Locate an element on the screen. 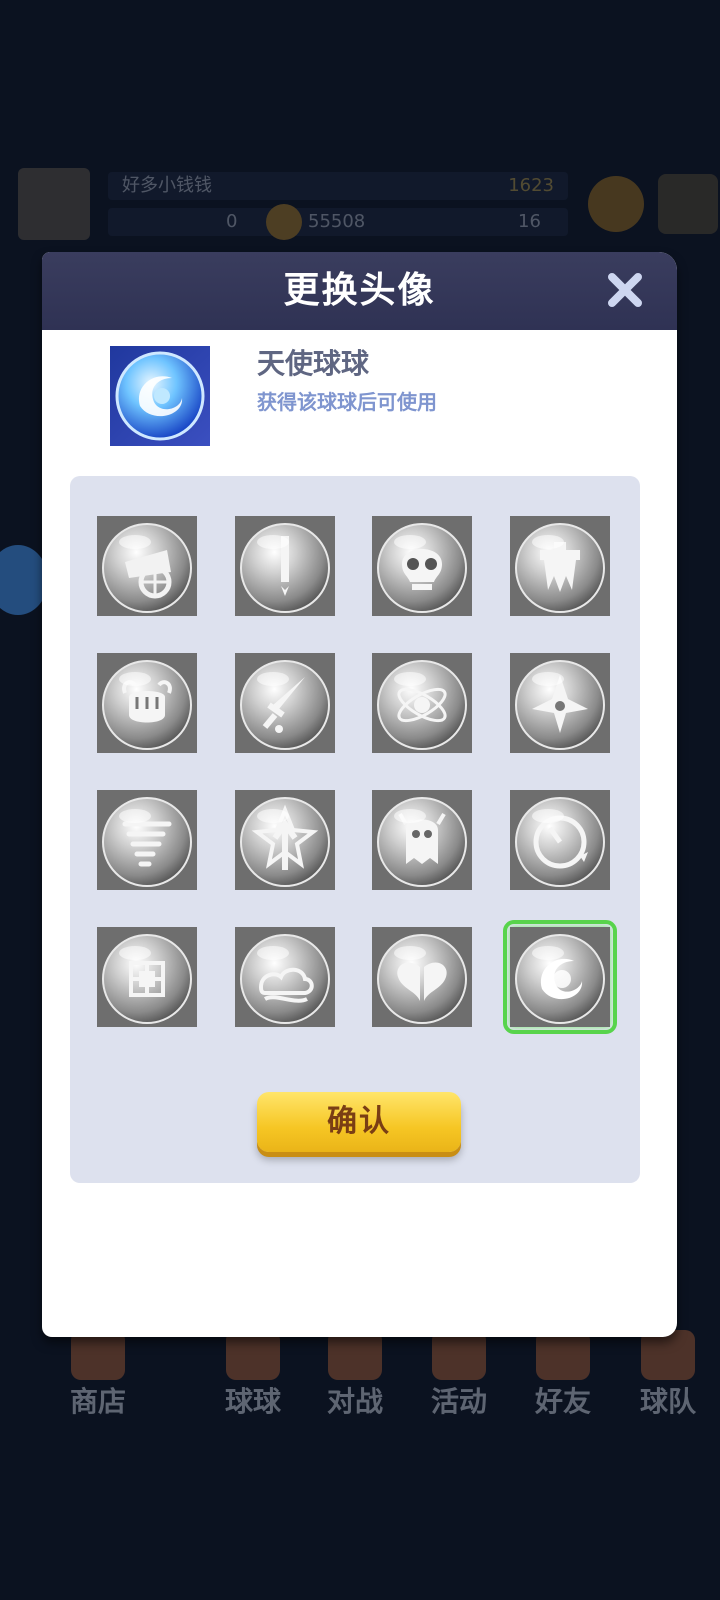  dialog-title: 更换头像 is located at coordinates (359, 290).